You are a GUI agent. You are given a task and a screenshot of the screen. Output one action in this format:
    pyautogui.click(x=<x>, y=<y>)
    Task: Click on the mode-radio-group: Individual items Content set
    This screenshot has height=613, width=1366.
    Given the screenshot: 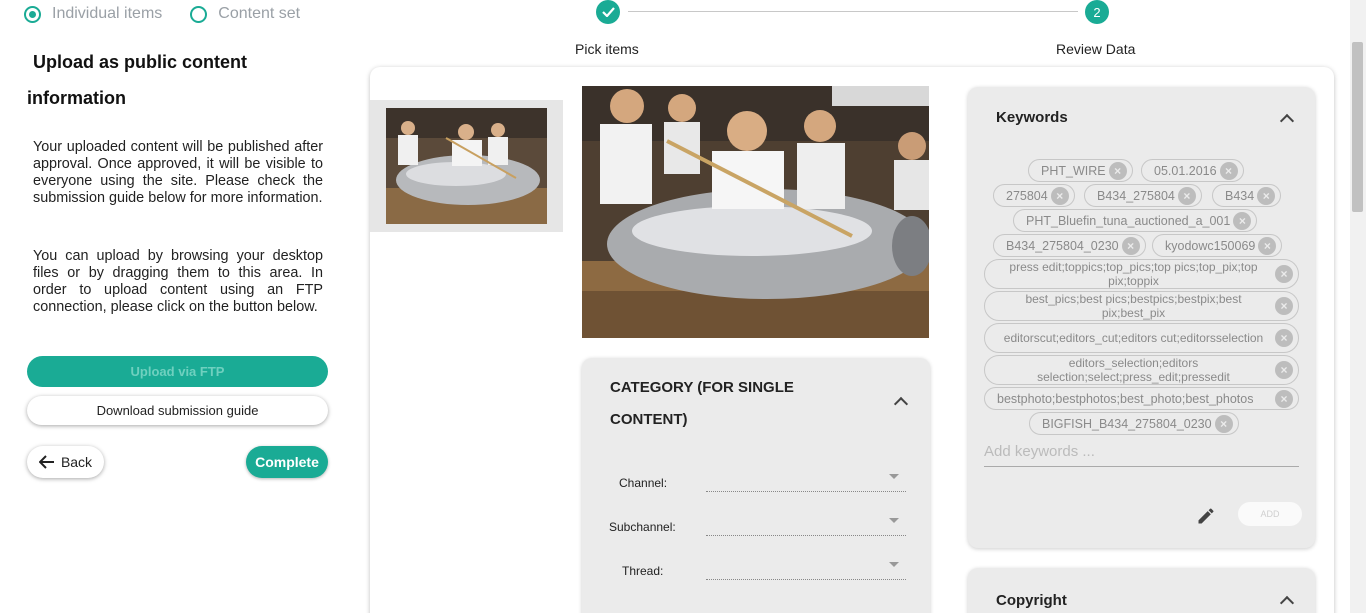 What is the action you would take?
    pyautogui.click(x=162, y=14)
    